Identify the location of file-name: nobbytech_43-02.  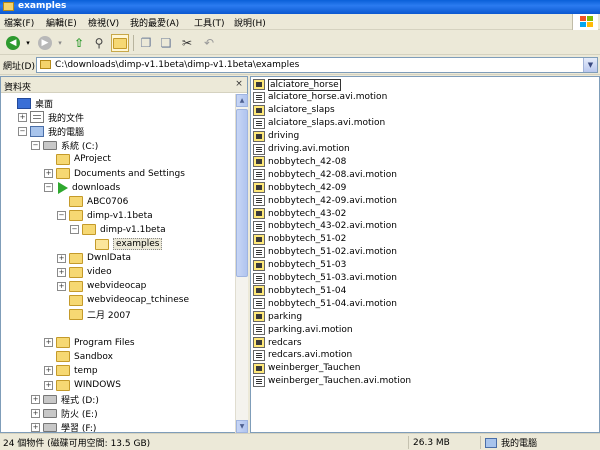
(307, 214).